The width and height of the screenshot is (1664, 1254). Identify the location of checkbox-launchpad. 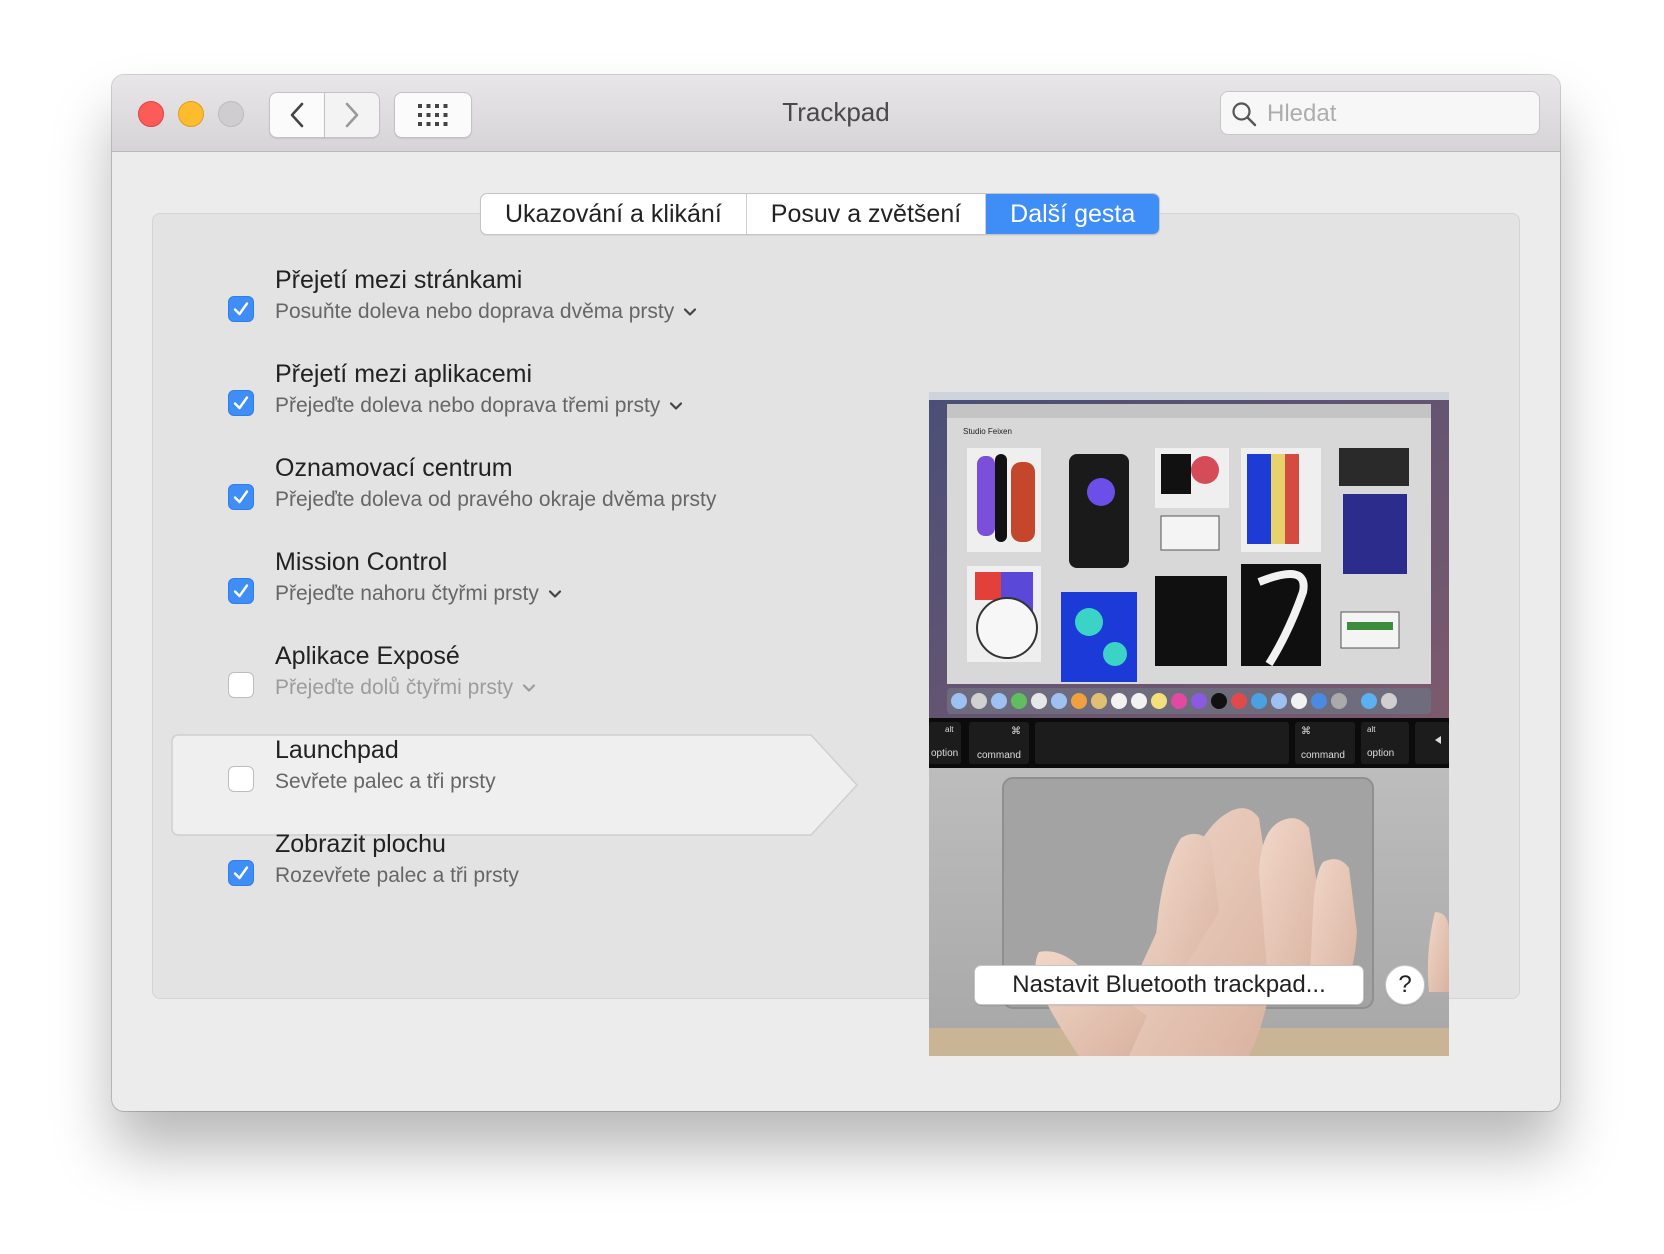
(241, 779).